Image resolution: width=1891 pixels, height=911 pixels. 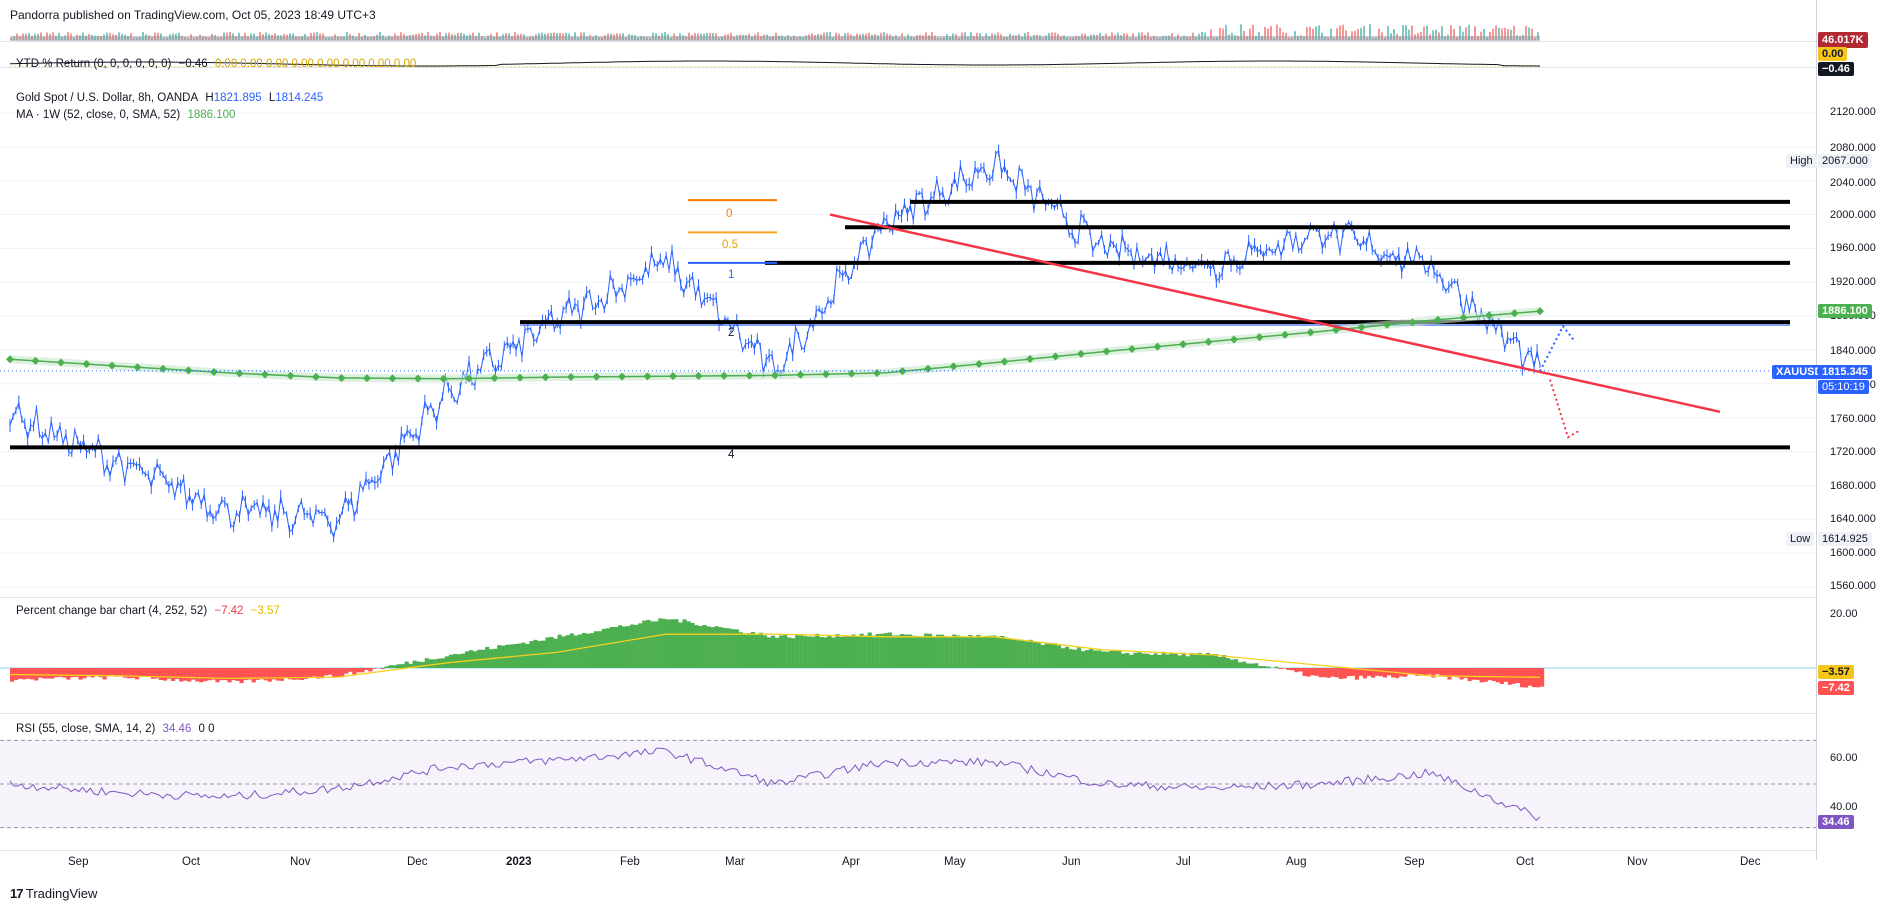 I want to click on level-label-2: 2, so click(x=731, y=333).